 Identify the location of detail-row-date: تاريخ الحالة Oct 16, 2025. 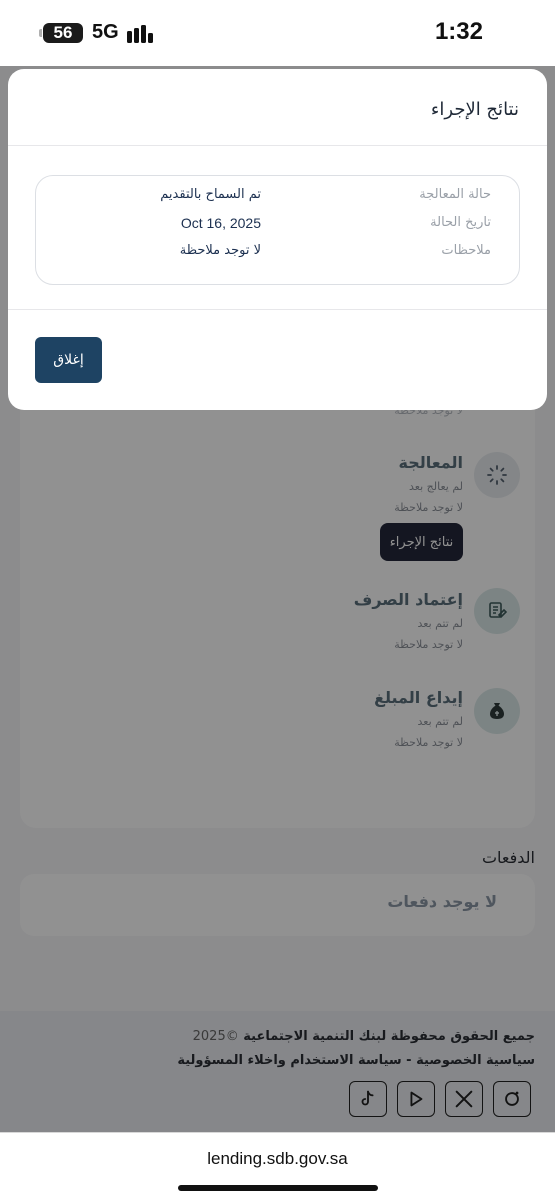
(277, 225).